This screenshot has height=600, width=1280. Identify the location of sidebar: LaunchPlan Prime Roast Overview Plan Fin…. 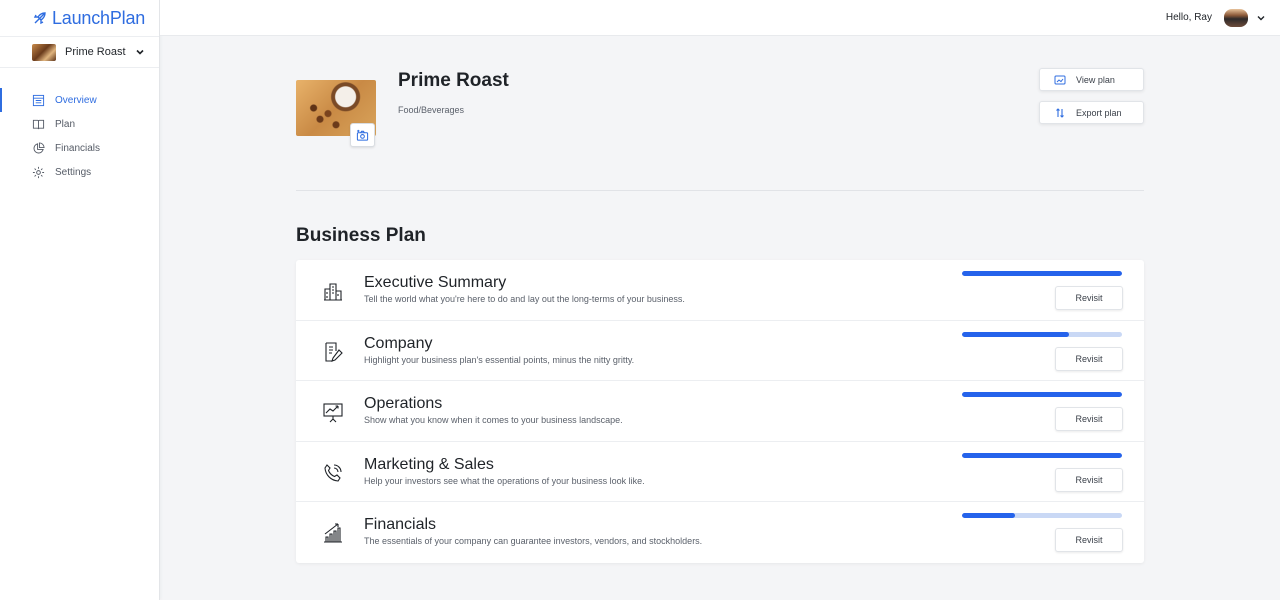
(80, 300).